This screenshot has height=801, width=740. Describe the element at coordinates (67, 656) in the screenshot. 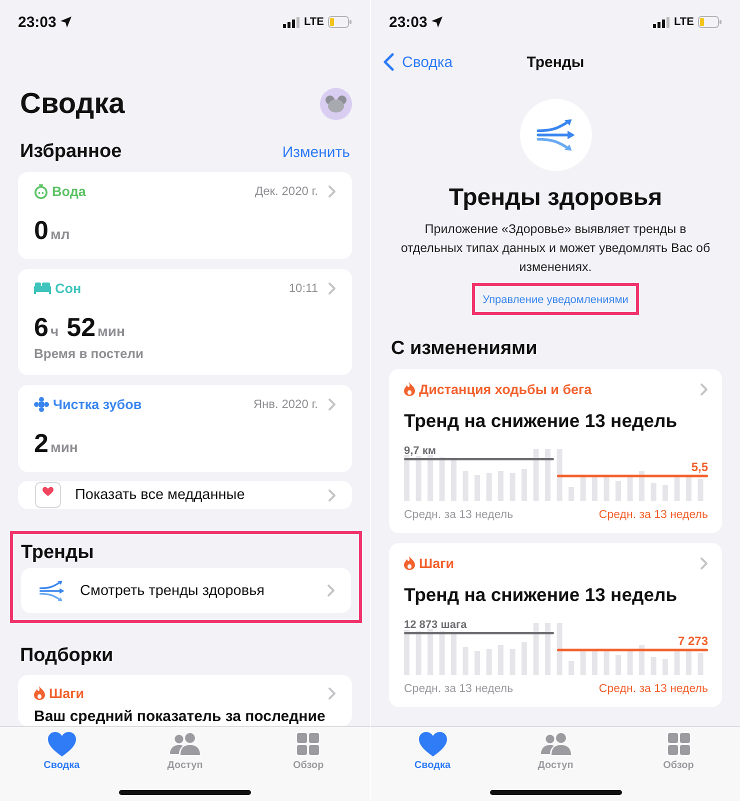

I see `section-heading: Подборки` at that location.